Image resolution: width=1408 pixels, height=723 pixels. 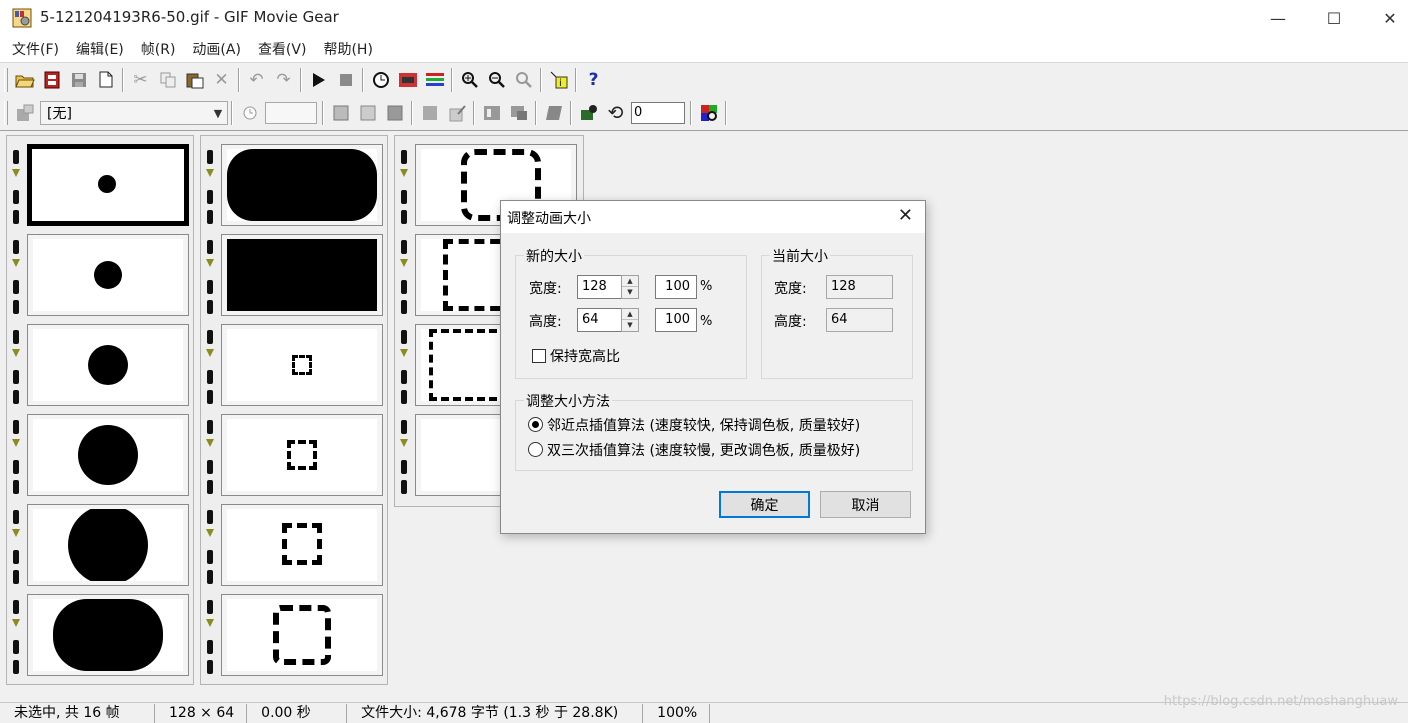 What do you see at coordinates (676, 287) in the screenshot?
I see `new-width-percent-input: 100` at bounding box center [676, 287].